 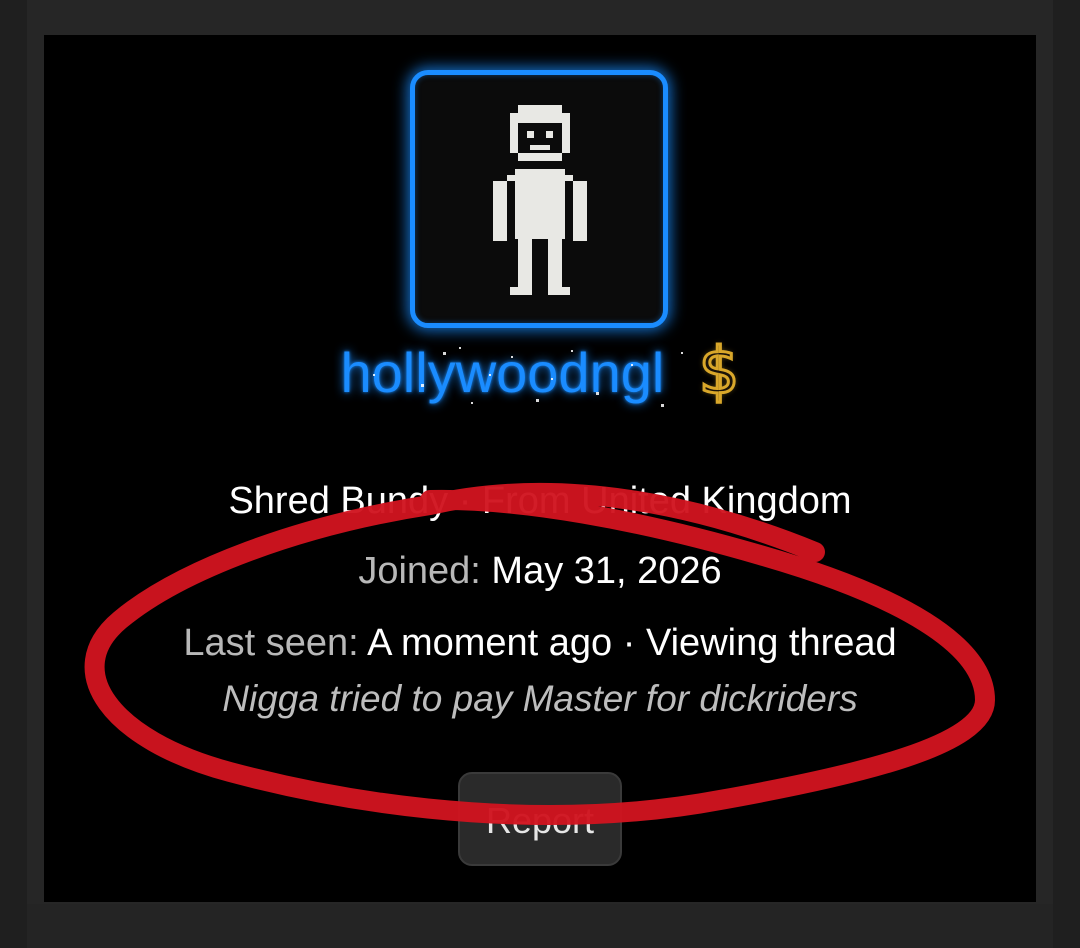 I want to click on joined-info: Joined: May 31, 2026, so click(x=540, y=571).